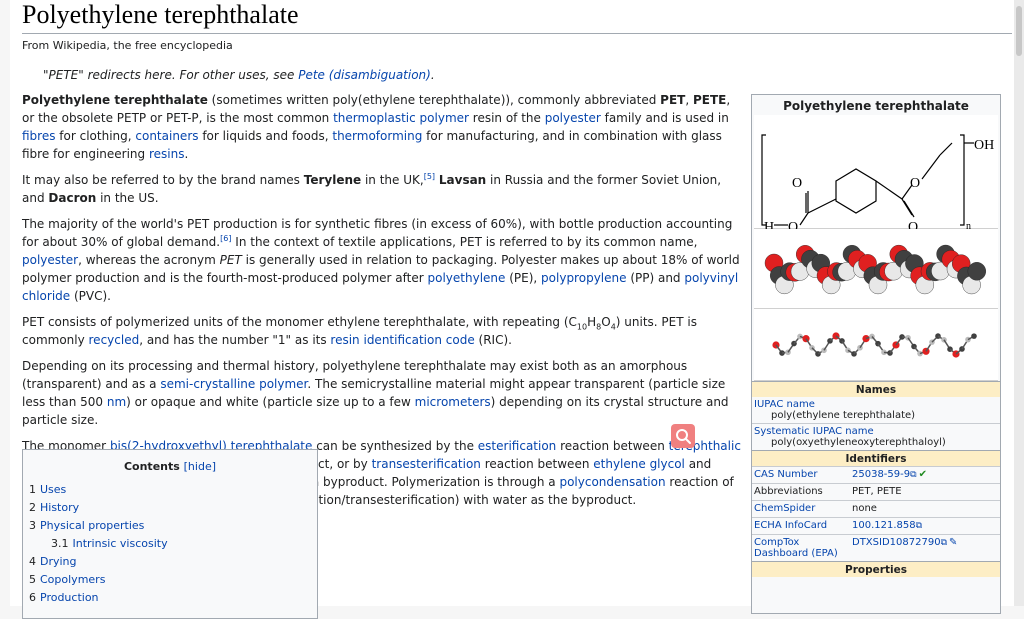  What do you see at coordinates (876, 269) in the screenshot?
I see `space-filling-model-image` at bounding box center [876, 269].